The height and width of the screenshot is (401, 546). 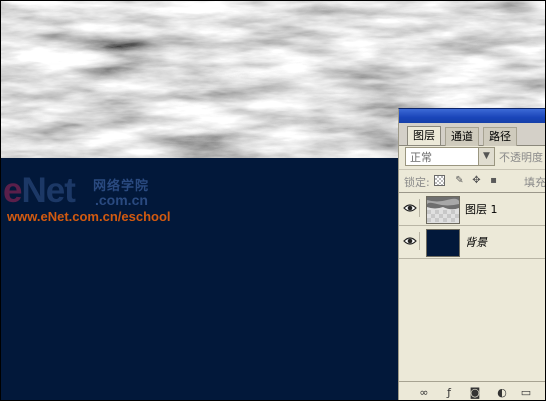 I want to click on panel-bottom-bar: ∞ ƒ ◙ ◐ ▭, so click(x=472, y=390).